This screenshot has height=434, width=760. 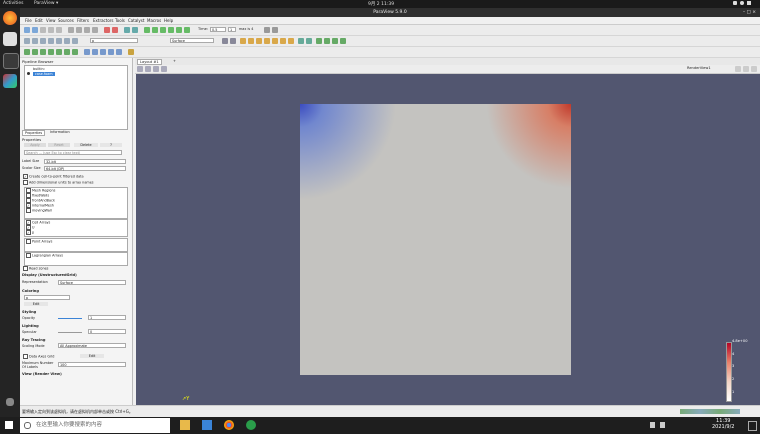 I want to click on zoom-to-data-icon, so click(x=233, y=41).